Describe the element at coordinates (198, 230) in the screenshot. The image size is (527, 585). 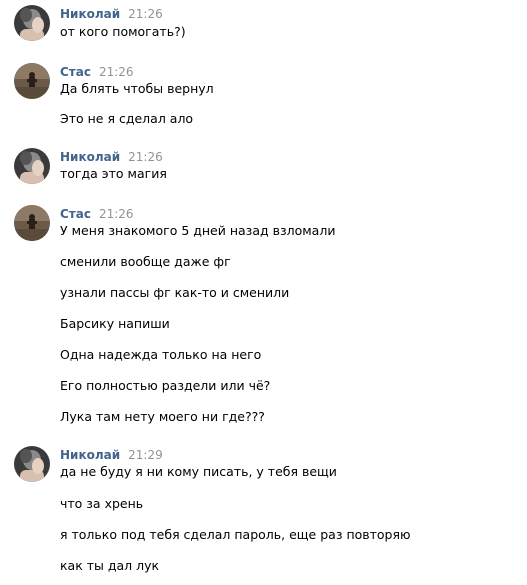
I see `message-text: У меня знакомого 5 дней назад взломали` at that location.